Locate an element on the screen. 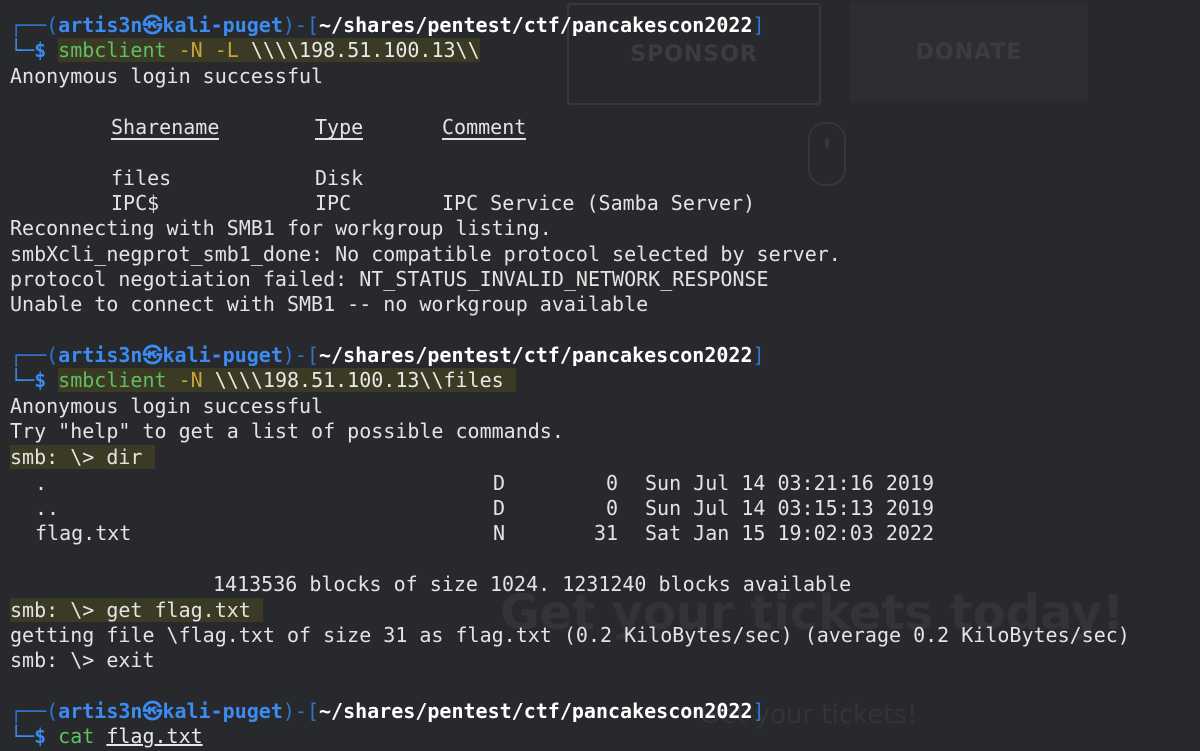  command-line: └─$ cat flag.txt is located at coordinates (106, 736).